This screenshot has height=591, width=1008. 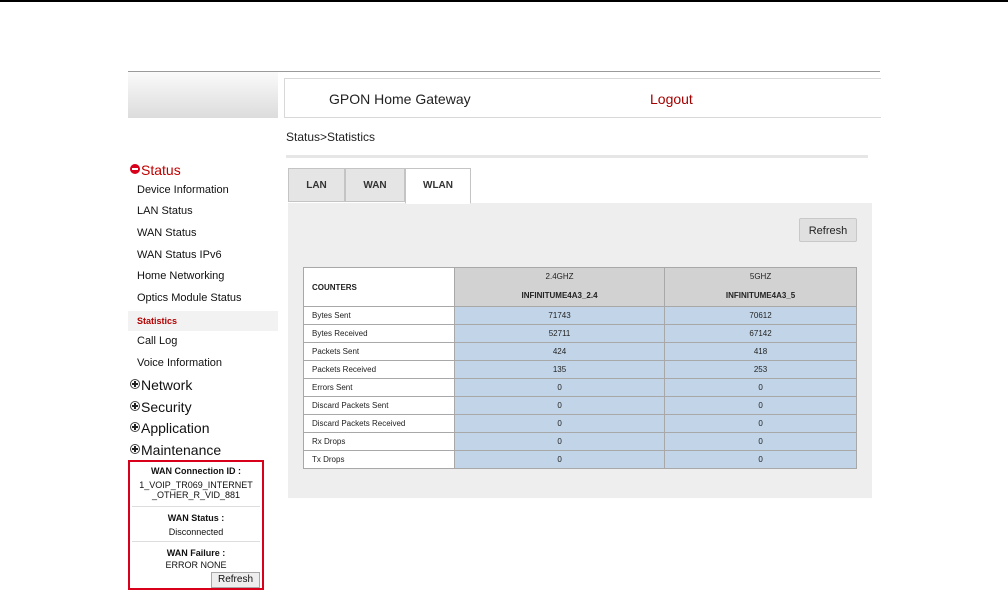 I want to click on wan-connection-id-value: 1_VOIP_TR069_INTERNET, so click(x=196, y=485).